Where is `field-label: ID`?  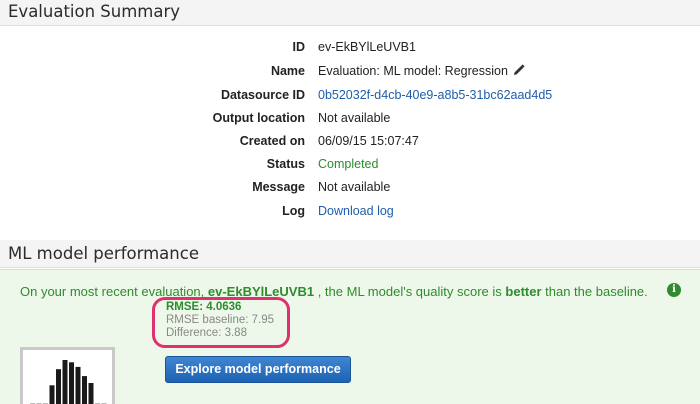 field-label: ID is located at coordinates (299, 47).